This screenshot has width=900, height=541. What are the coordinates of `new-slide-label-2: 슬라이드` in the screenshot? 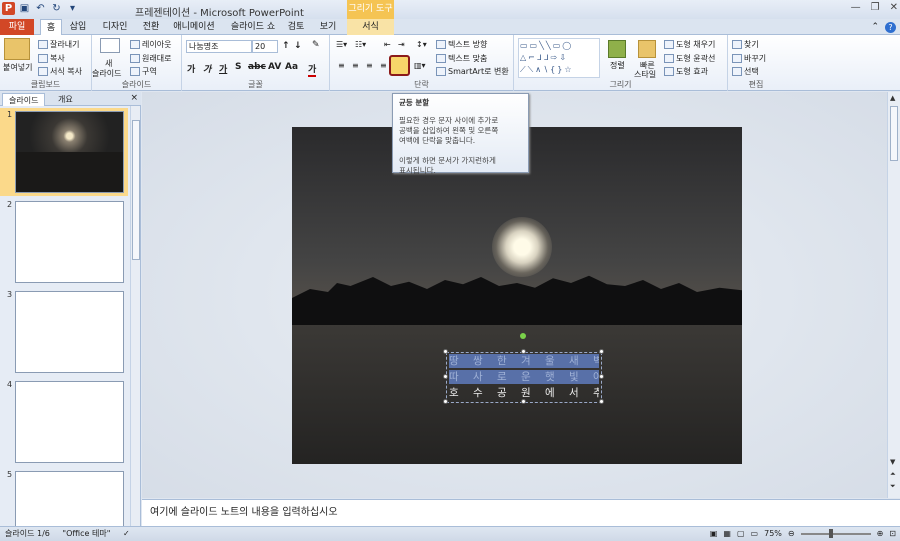 It's located at (106, 73).